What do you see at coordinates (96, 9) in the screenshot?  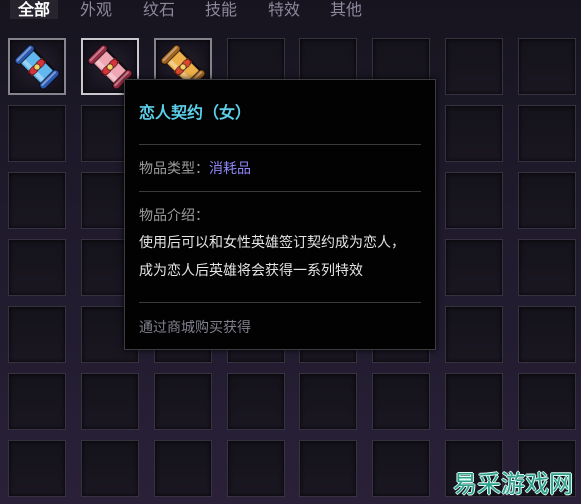 I see `tab-appearance: 外观` at bounding box center [96, 9].